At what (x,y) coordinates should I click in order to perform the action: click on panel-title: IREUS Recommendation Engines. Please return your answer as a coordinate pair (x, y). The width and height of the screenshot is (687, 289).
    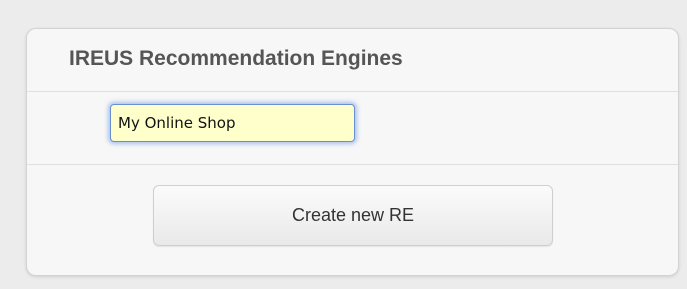
    Looking at the image, I should click on (236, 58).